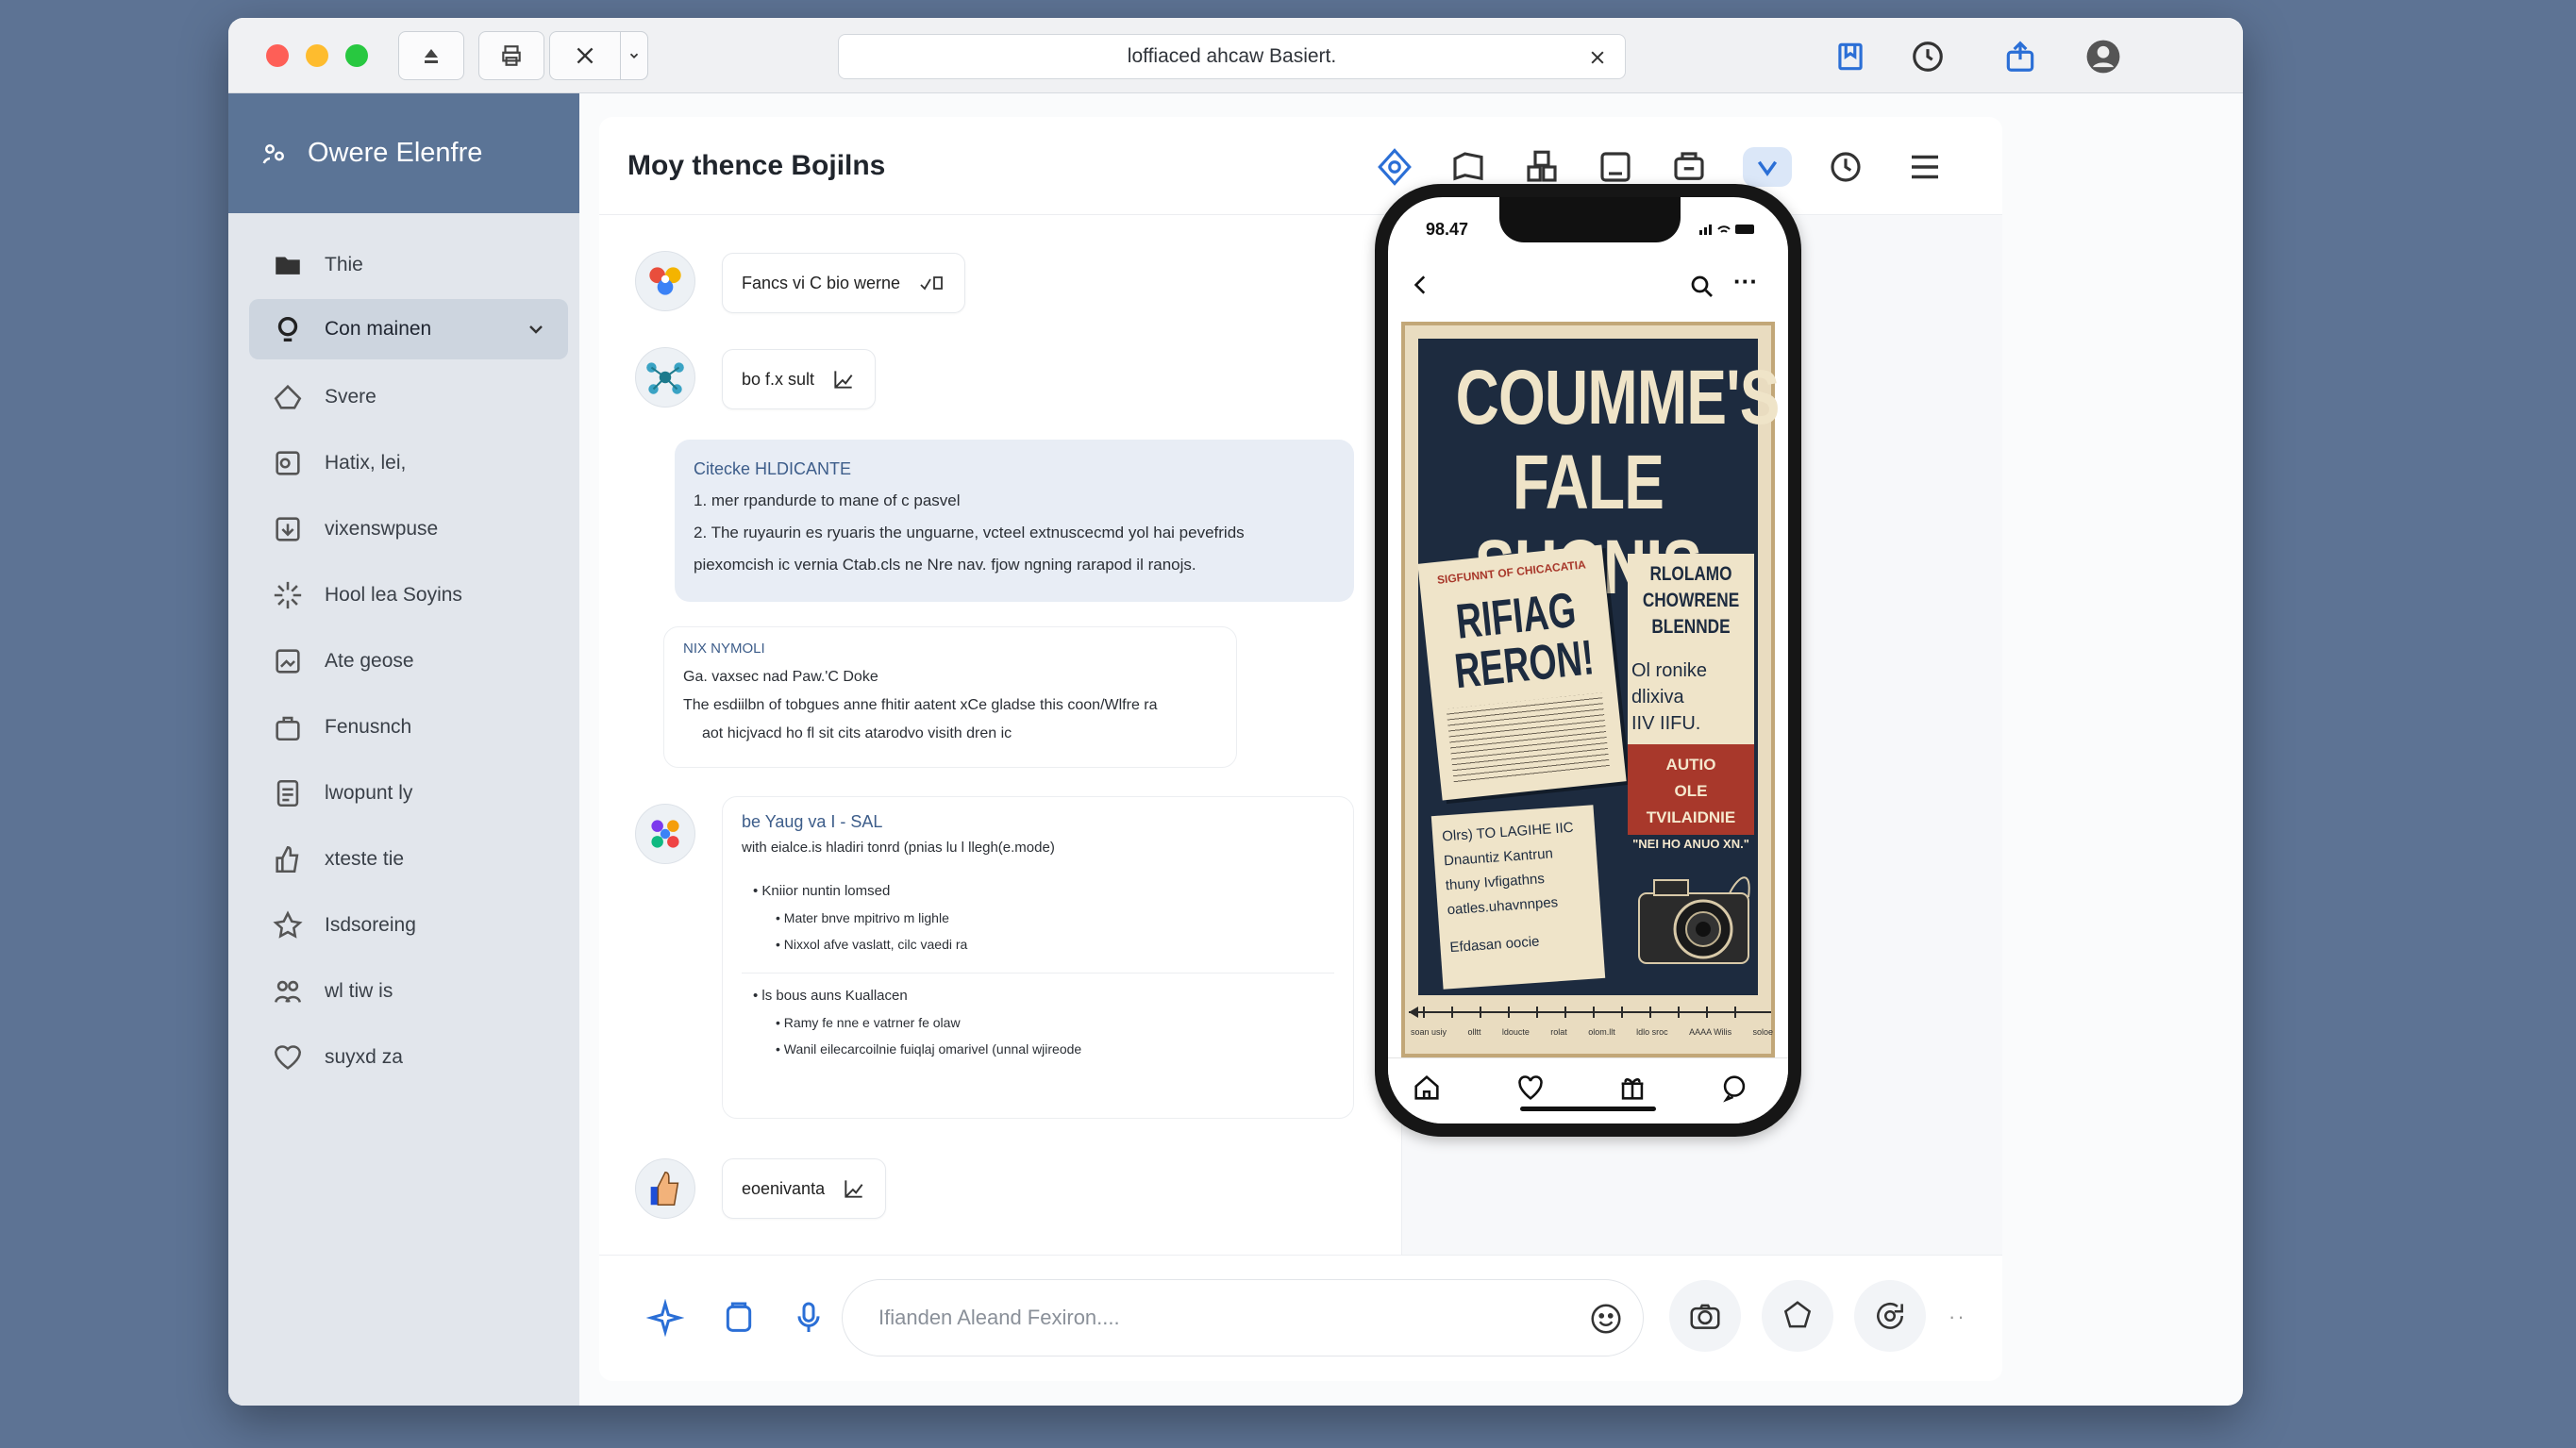 Image resolution: width=2576 pixels, height=1448 pixels. I want to click on clear-address-button, so click(1597, 57).